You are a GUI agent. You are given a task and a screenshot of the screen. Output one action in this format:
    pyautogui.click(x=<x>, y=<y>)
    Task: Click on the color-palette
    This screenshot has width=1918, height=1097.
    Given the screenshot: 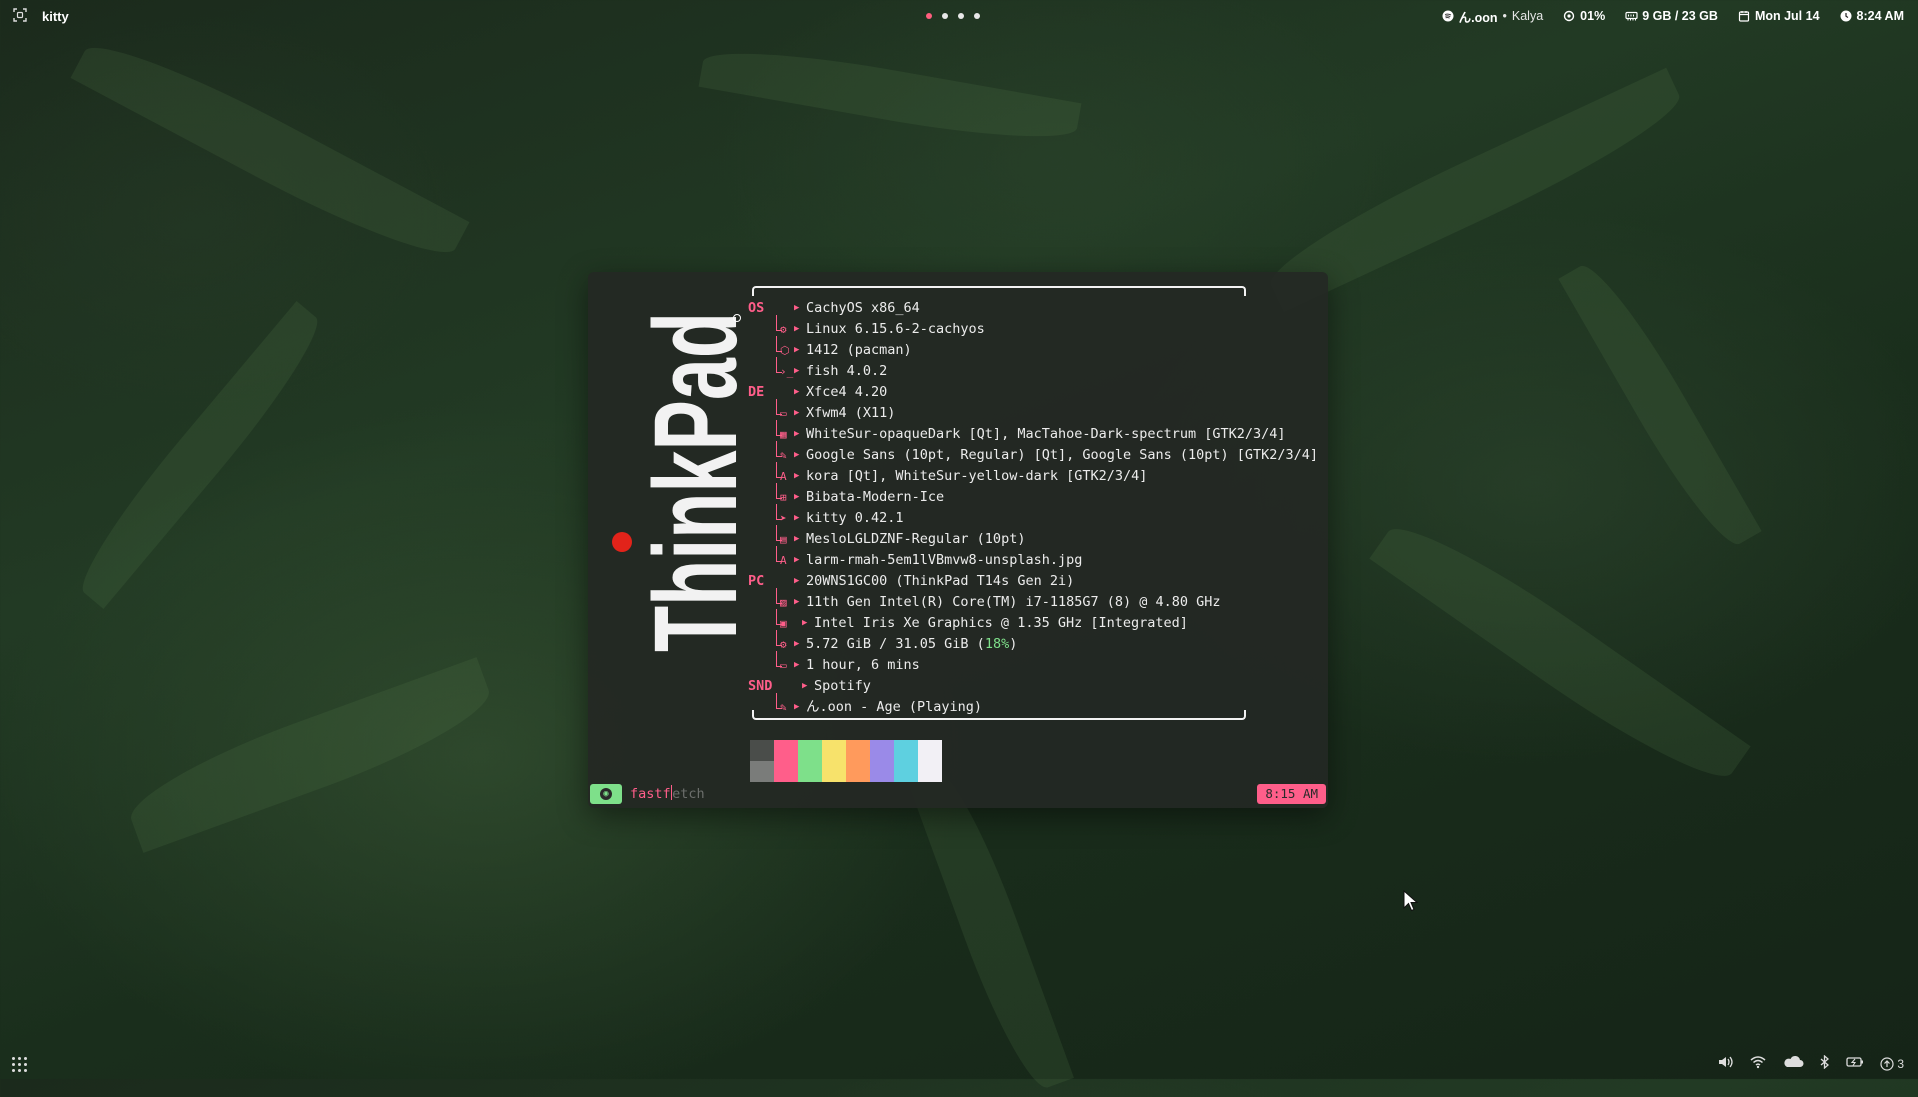 What is the action you would take?
    pyautogui.click(x=846, y=761)
    